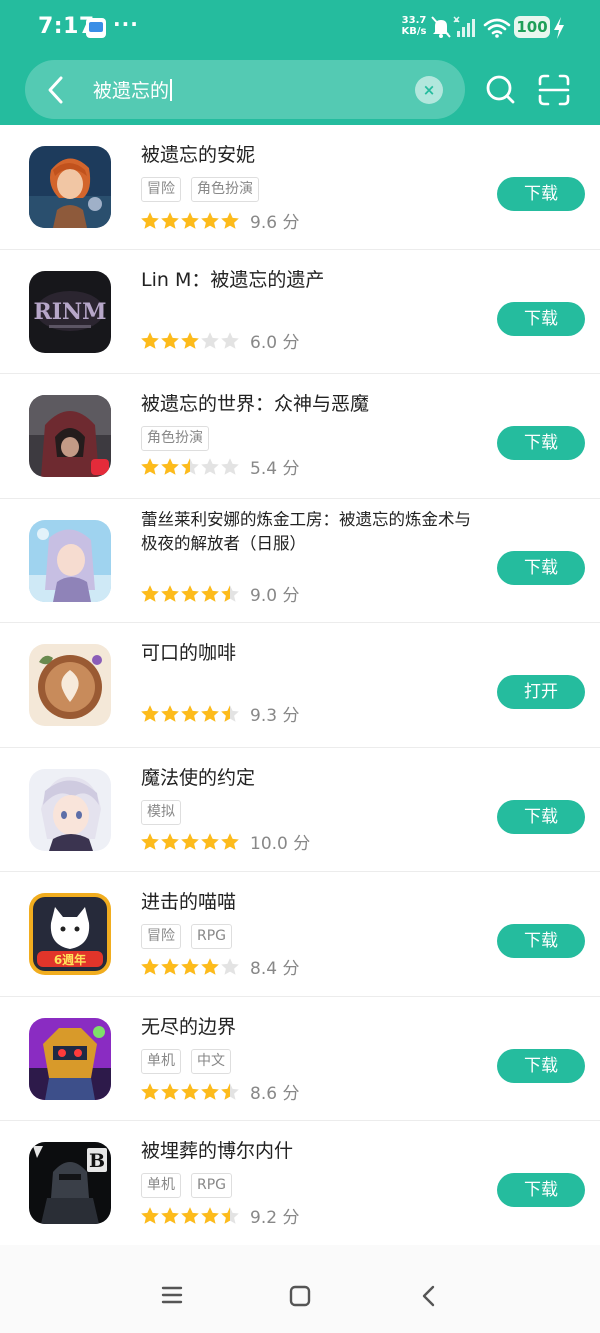  I want to click on list-item: 可口的咖啡 9.3 分 打开, so click(300, 685).